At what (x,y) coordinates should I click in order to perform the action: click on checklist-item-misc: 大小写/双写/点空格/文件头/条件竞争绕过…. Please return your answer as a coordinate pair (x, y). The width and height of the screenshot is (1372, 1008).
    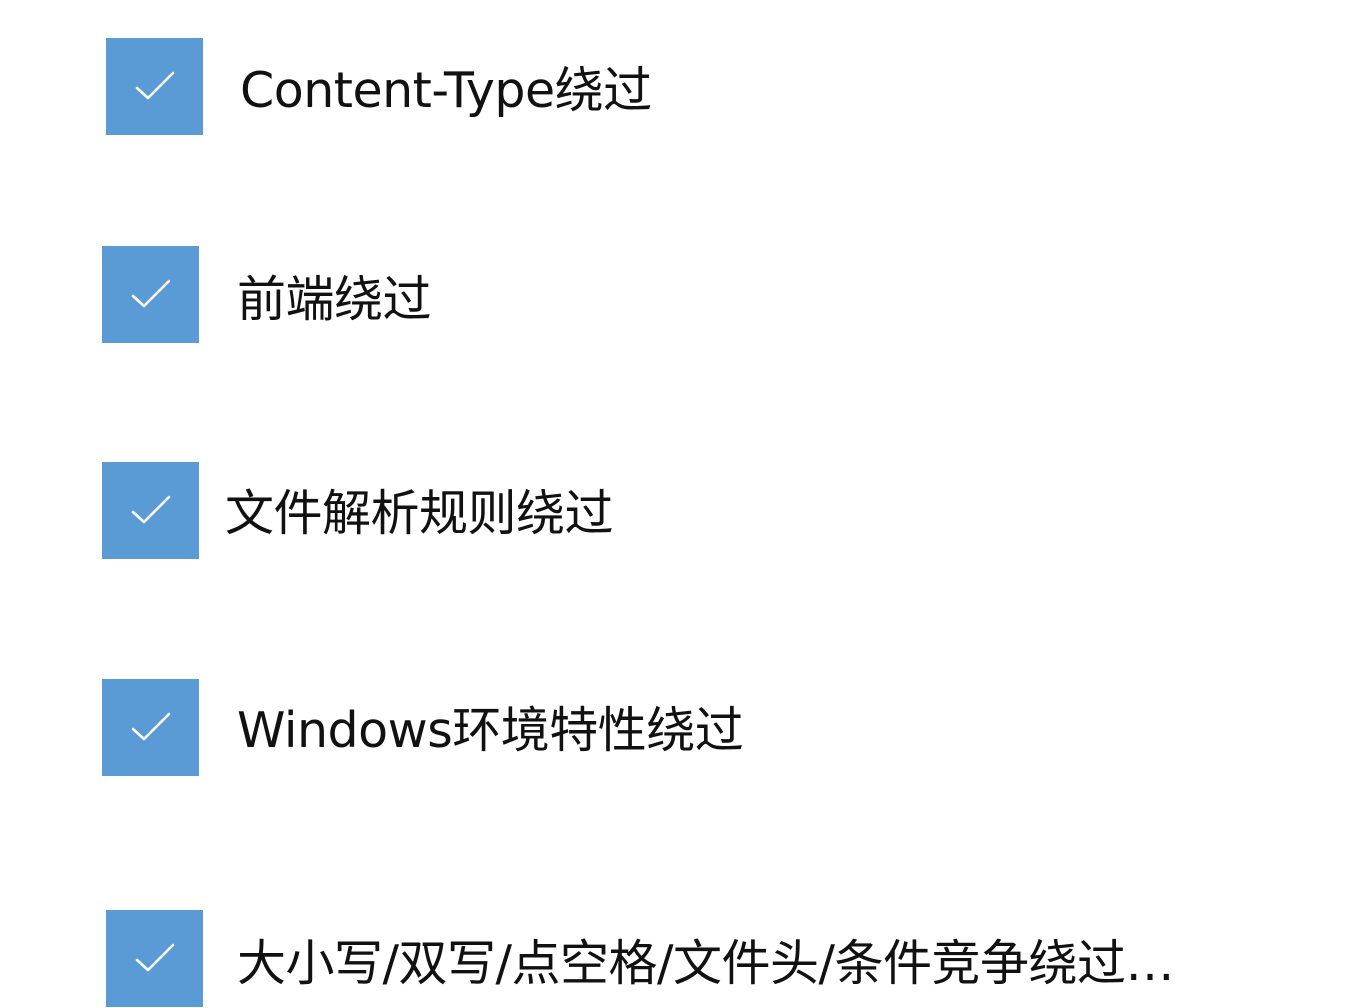
    Looking at the image, I should click on (640, 958).